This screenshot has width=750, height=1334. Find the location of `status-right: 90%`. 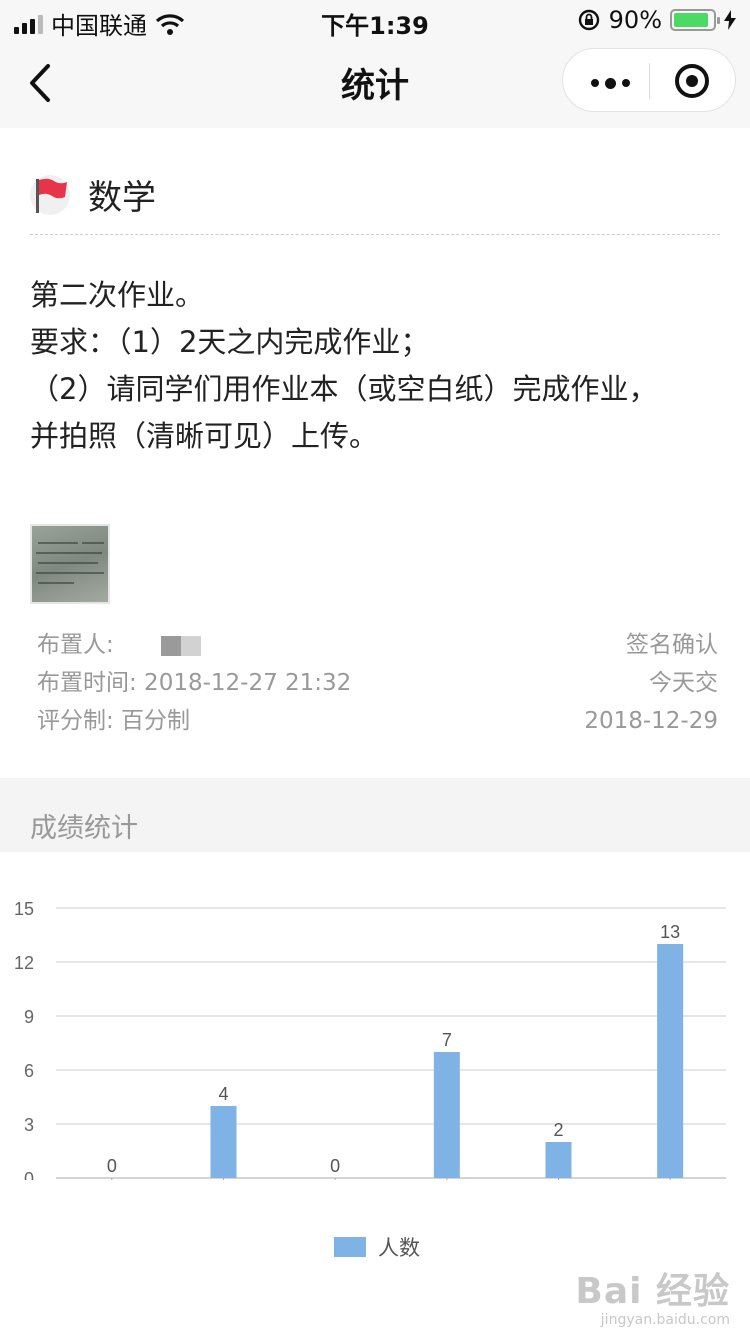

status-right: 90% is located at coordinates (656, 20).